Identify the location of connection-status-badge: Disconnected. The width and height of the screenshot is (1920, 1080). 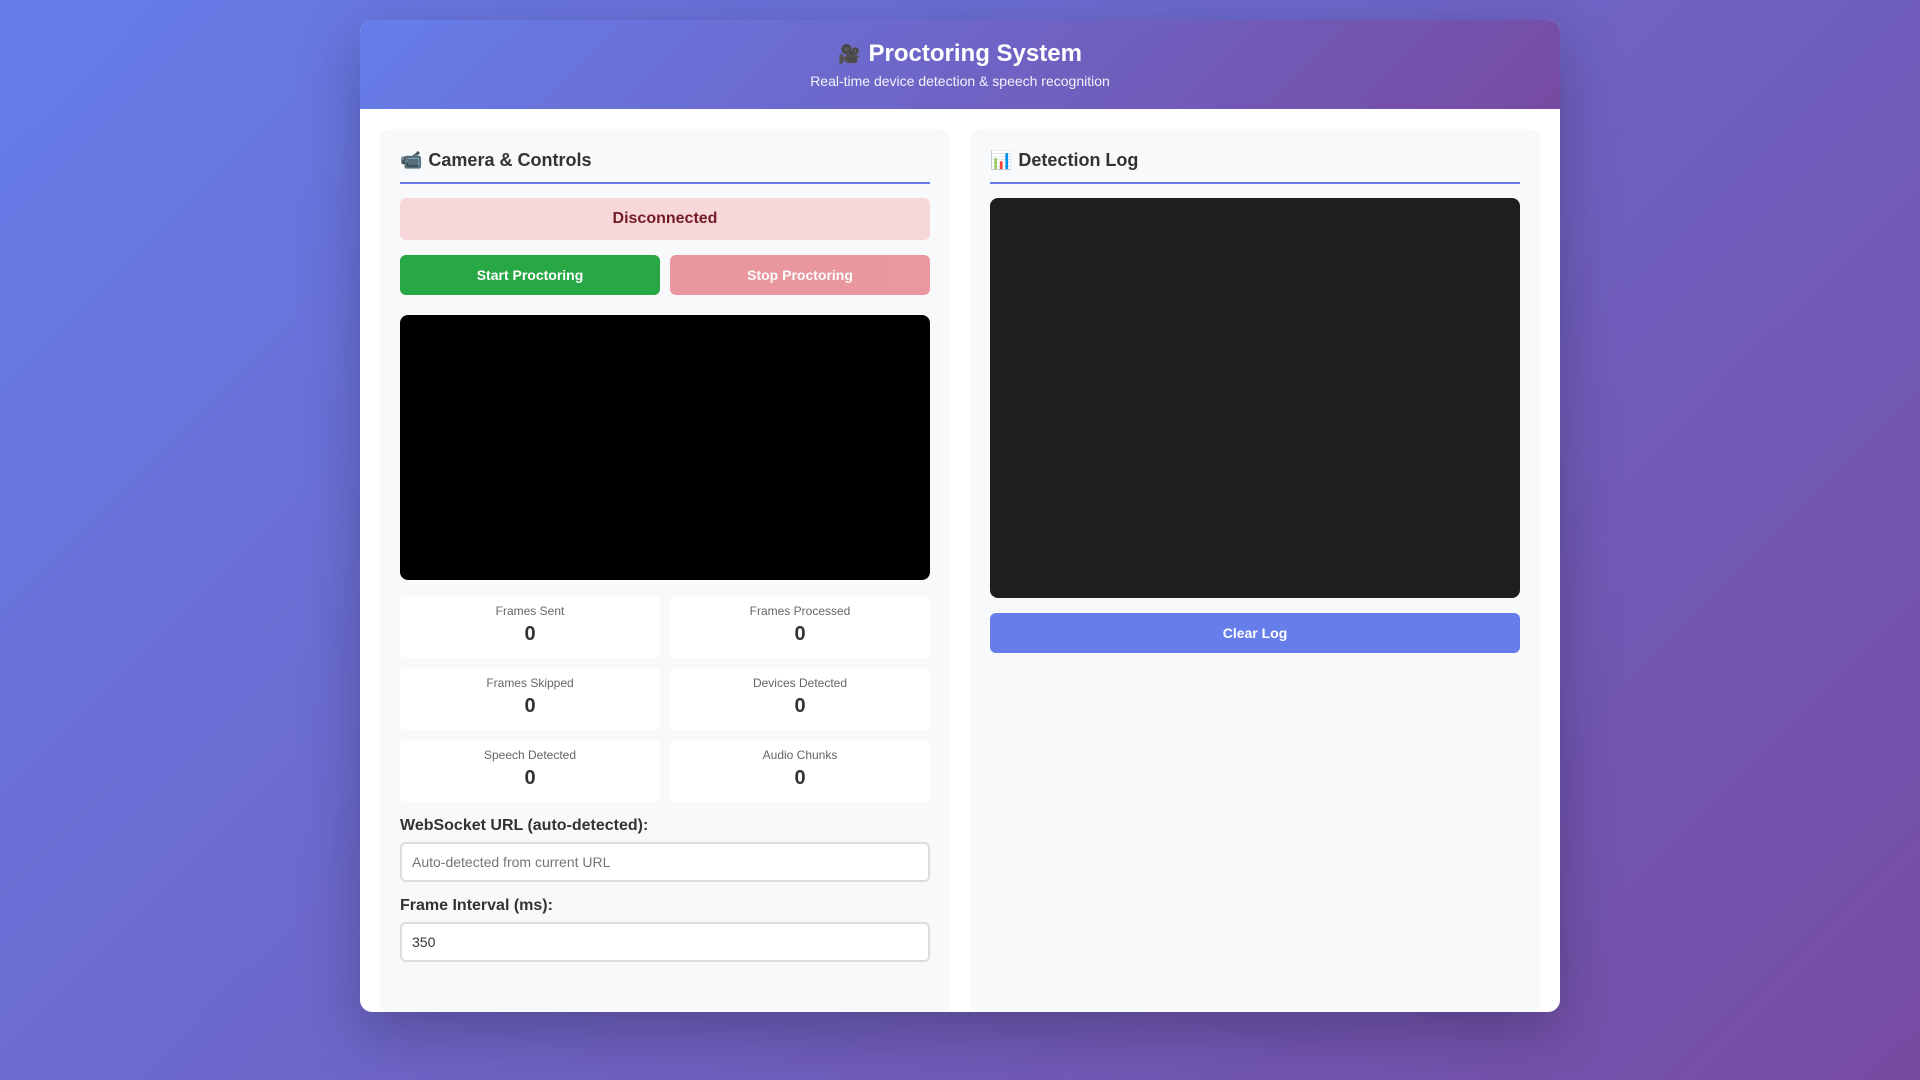
(665, 219).